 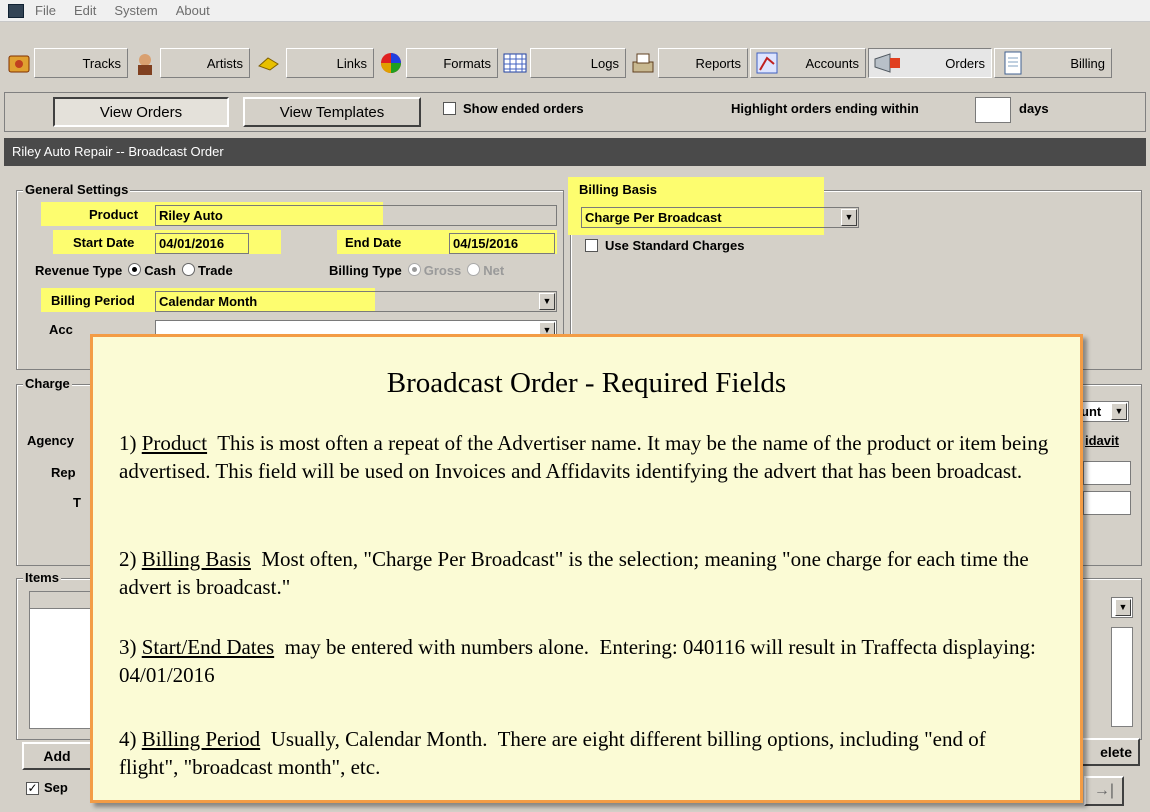 What do you see at coordinates (591, 245) in the screenshot?
I see `use-standard-charges-checkbox` at bounding box center [591, 245].